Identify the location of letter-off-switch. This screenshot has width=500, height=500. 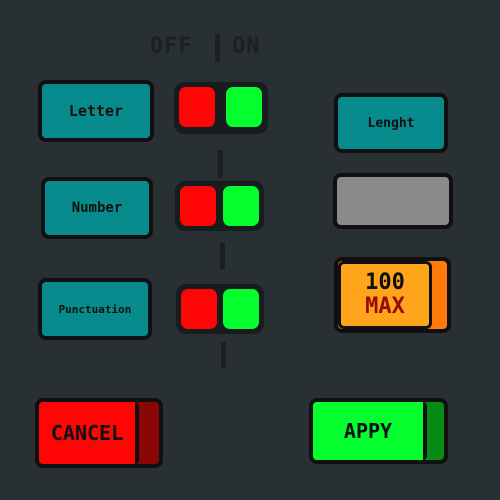
(197, 107).